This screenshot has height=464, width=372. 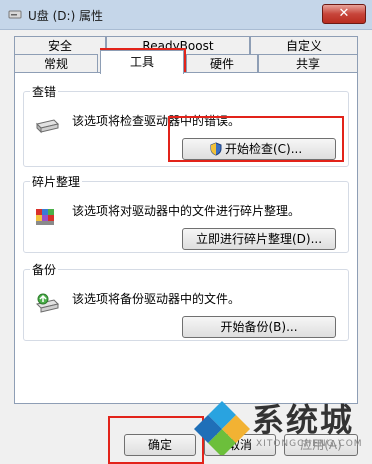 I want to click on shield-icon, so click(x=216, y=149).